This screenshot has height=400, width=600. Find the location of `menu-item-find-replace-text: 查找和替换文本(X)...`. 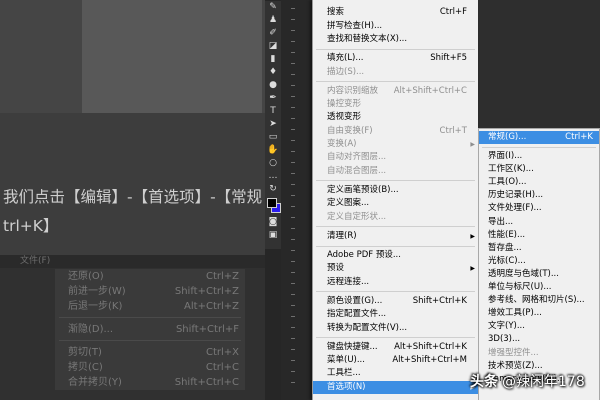

menu-item-find-replace-text: 查找和替换文本(X)... is located at coordinates (395, 39).